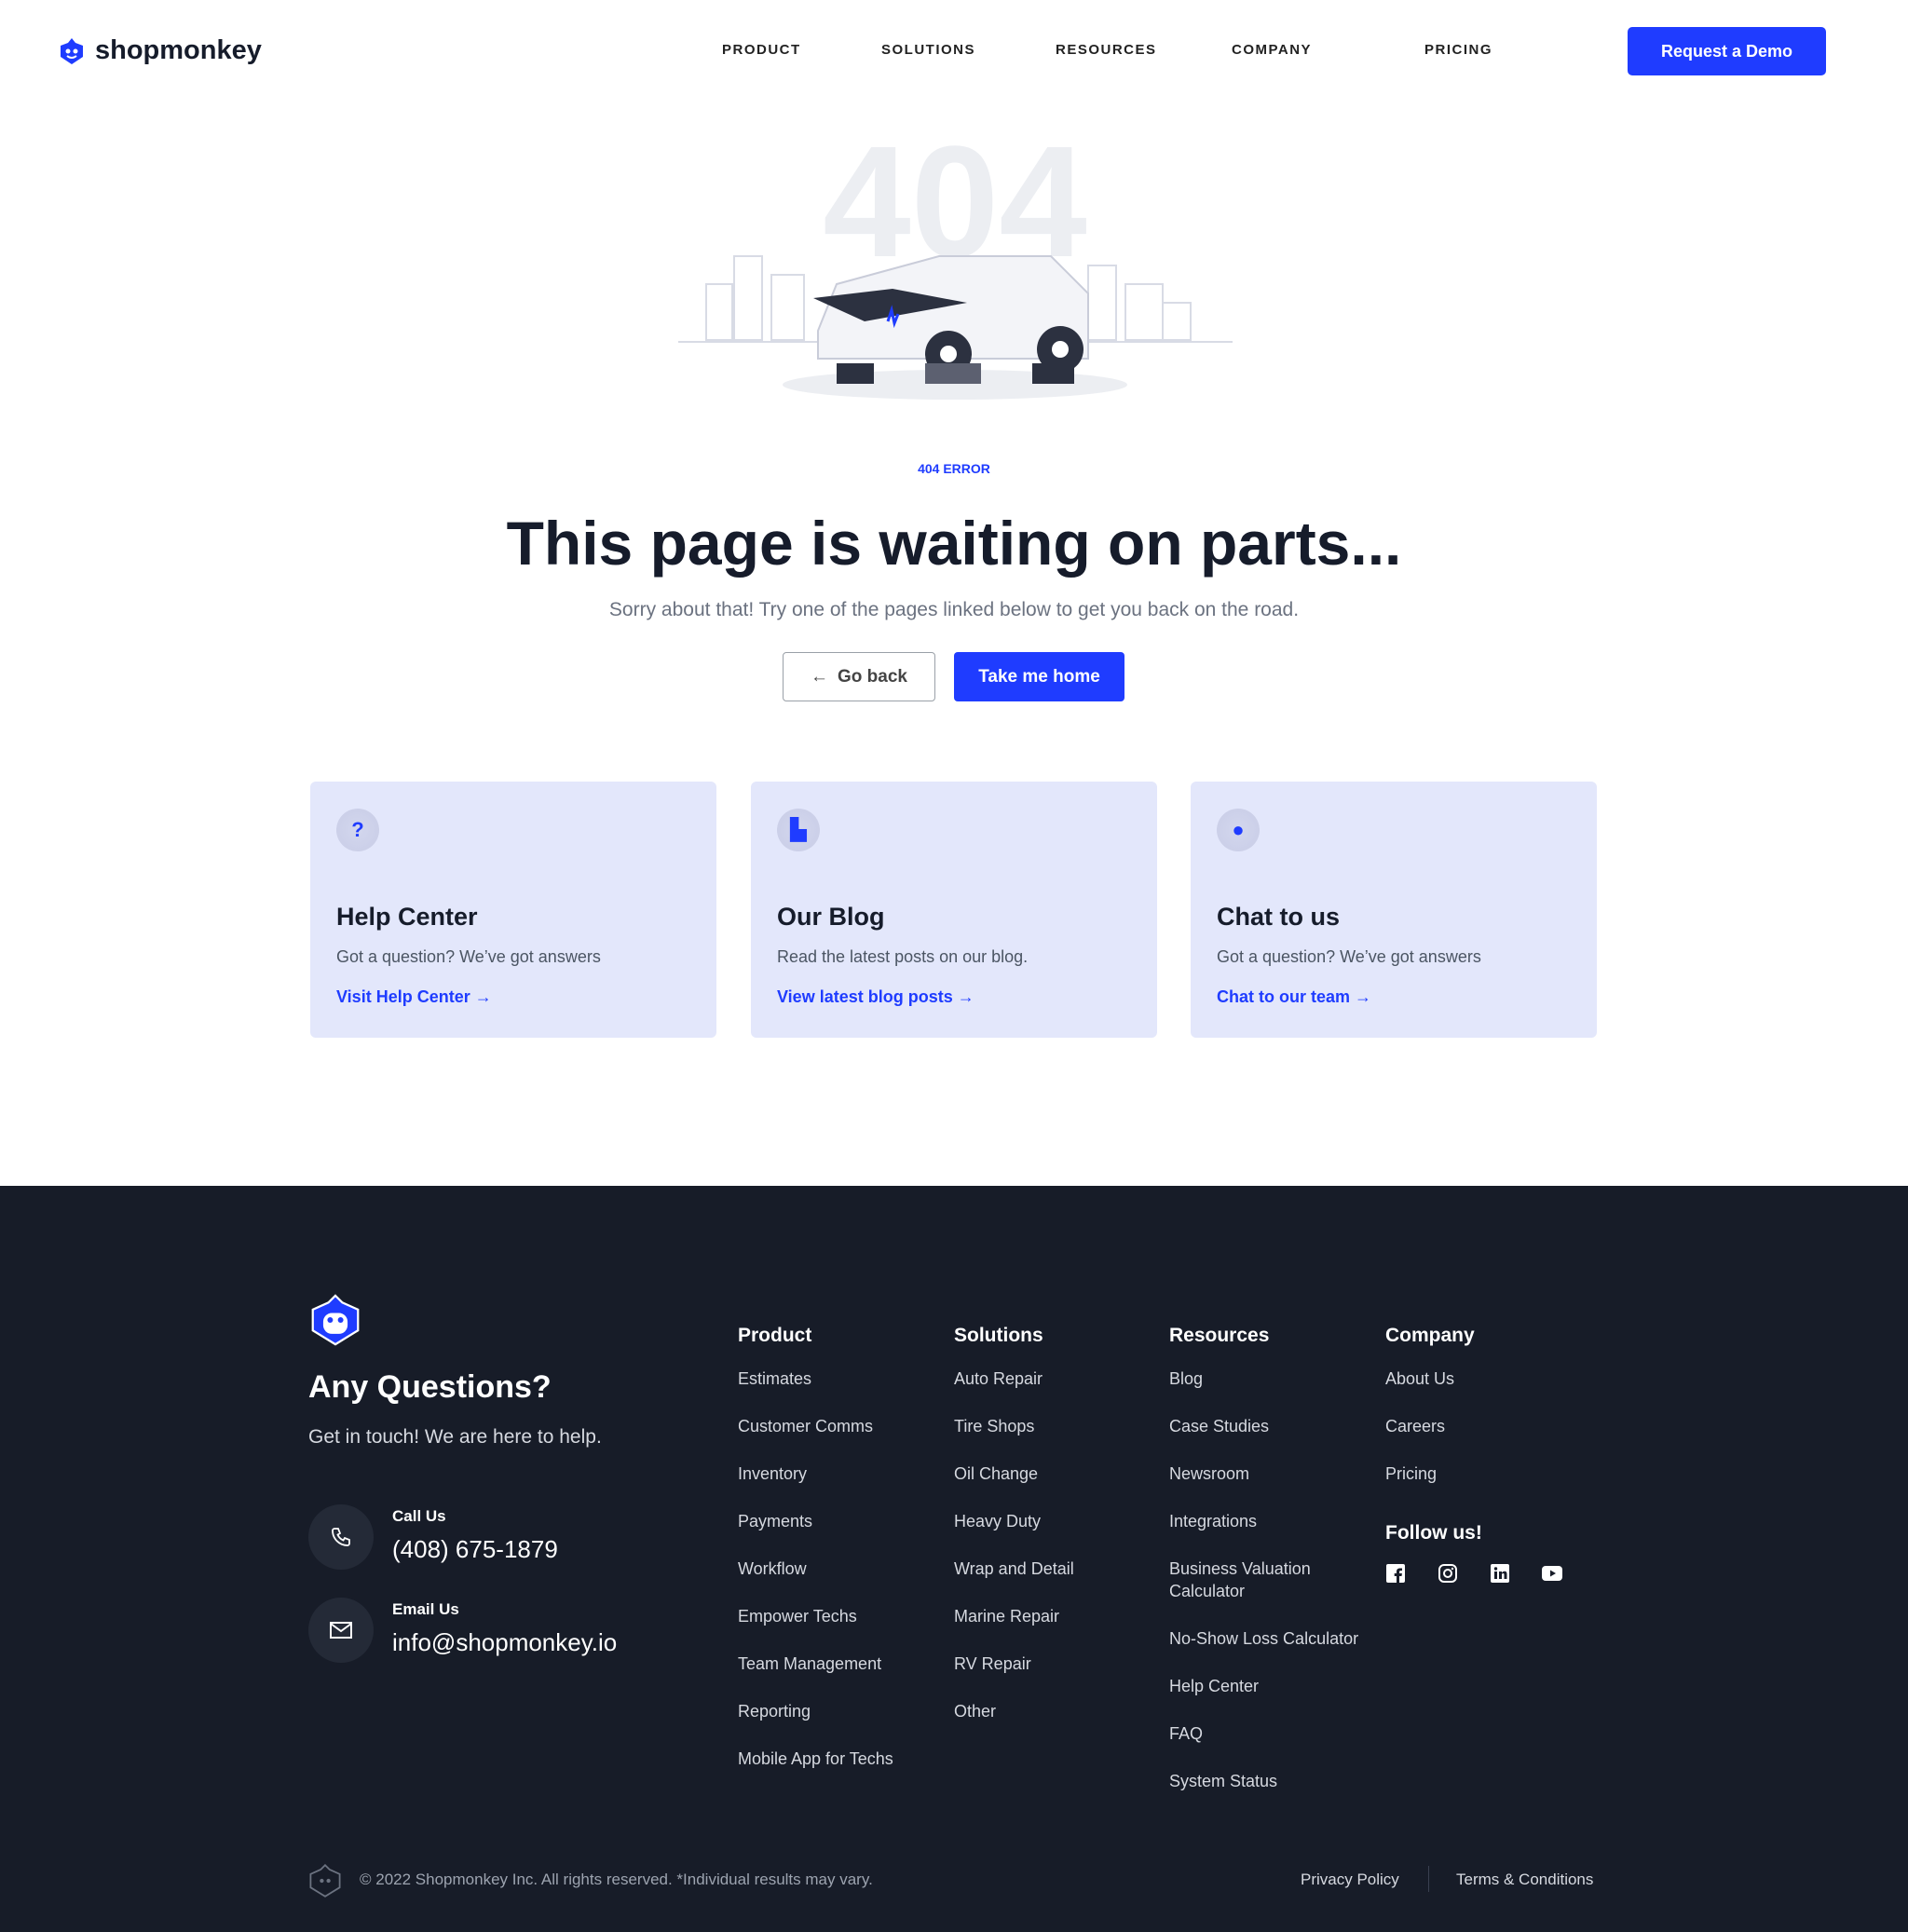  Describe the element at coordinates (1059, 1474) in the screenshot. I see `footer-link: Oil Change` at that location.